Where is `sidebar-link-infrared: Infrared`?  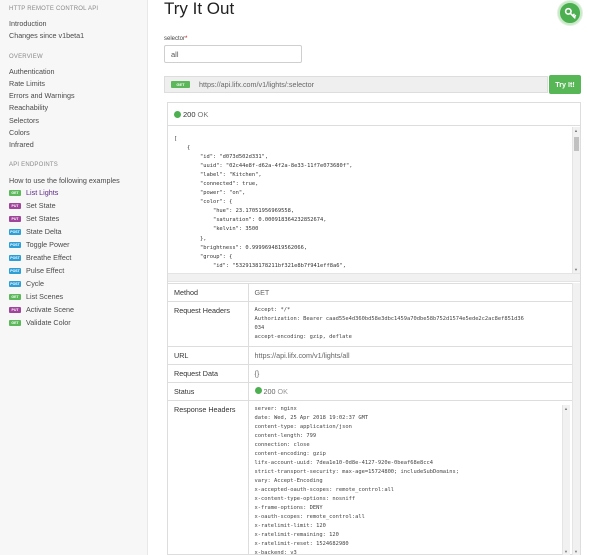 sidebar-link-infrared: Infrared is located at coordinates (21, 144).